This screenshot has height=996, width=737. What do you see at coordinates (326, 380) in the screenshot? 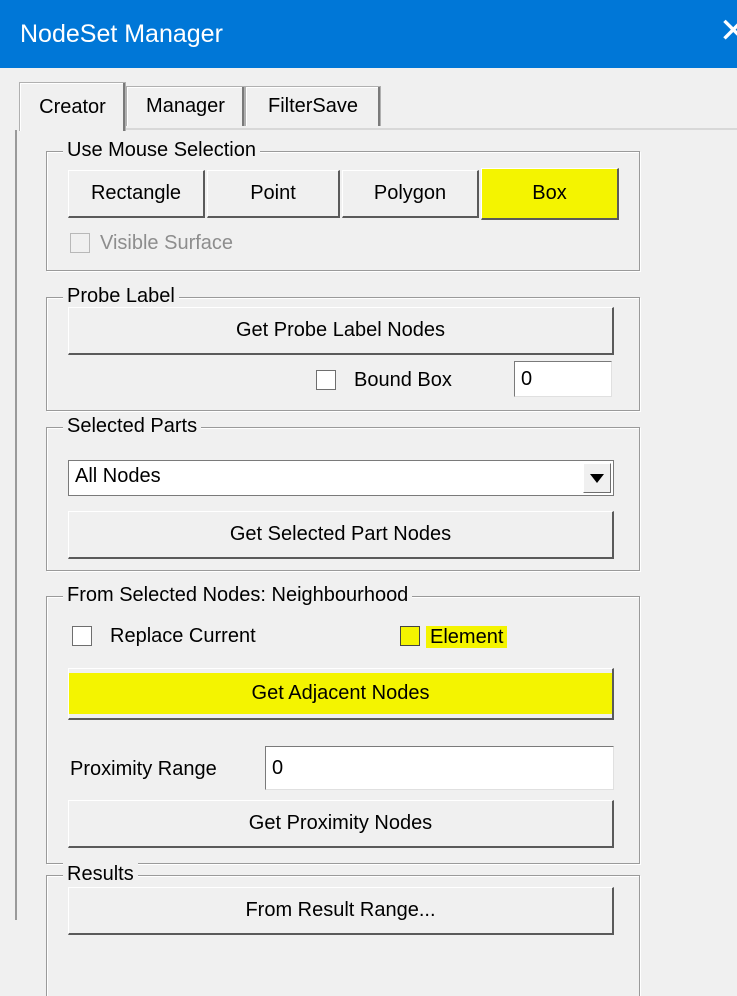
I see `bound-box-checkbox` at bounding box center [326, 380].